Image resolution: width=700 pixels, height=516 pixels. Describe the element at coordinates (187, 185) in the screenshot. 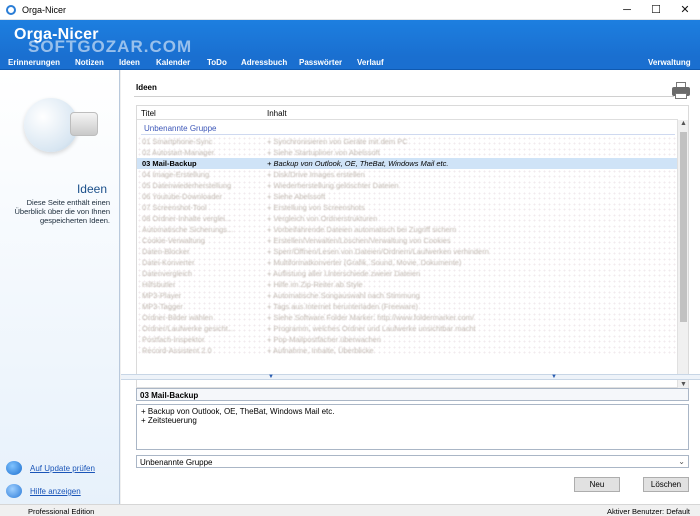

I see `row-title: 05 Datenwiederherstellung` at that location.